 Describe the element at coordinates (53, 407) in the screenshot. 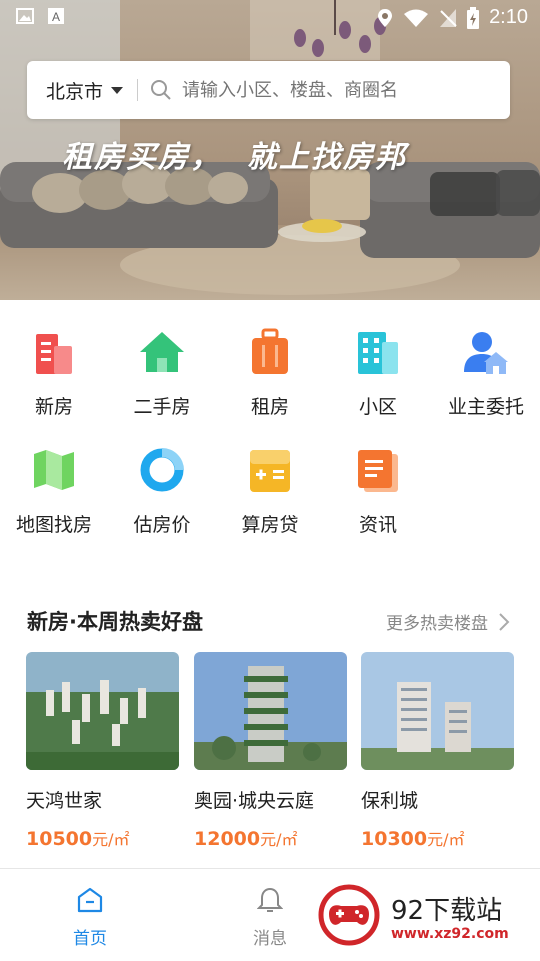

I see `category-label: 新房` at that location.